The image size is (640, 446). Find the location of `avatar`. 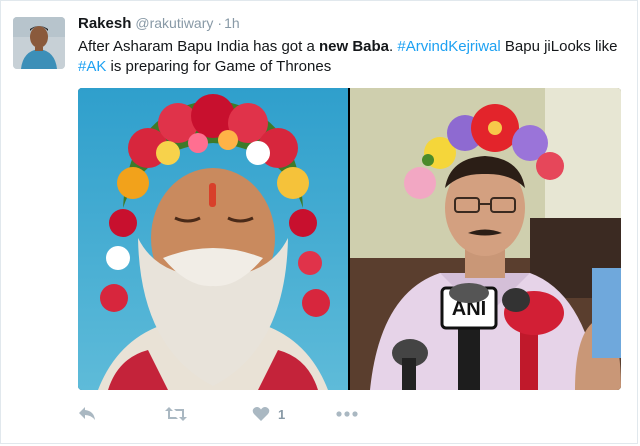

avatar is located at coordinates (39, 43).